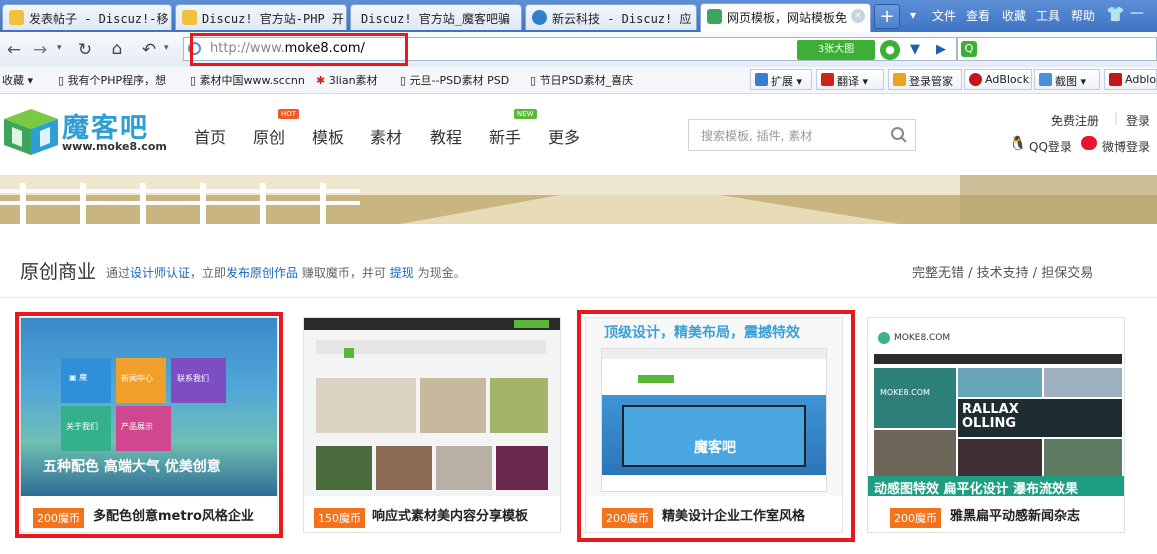 The image size is (1157, 554). What do you see at coordinates (917, 15) in the screenshot?
I see `dropdown-arrow-icon: ▾` at bounding box center [917, 15].